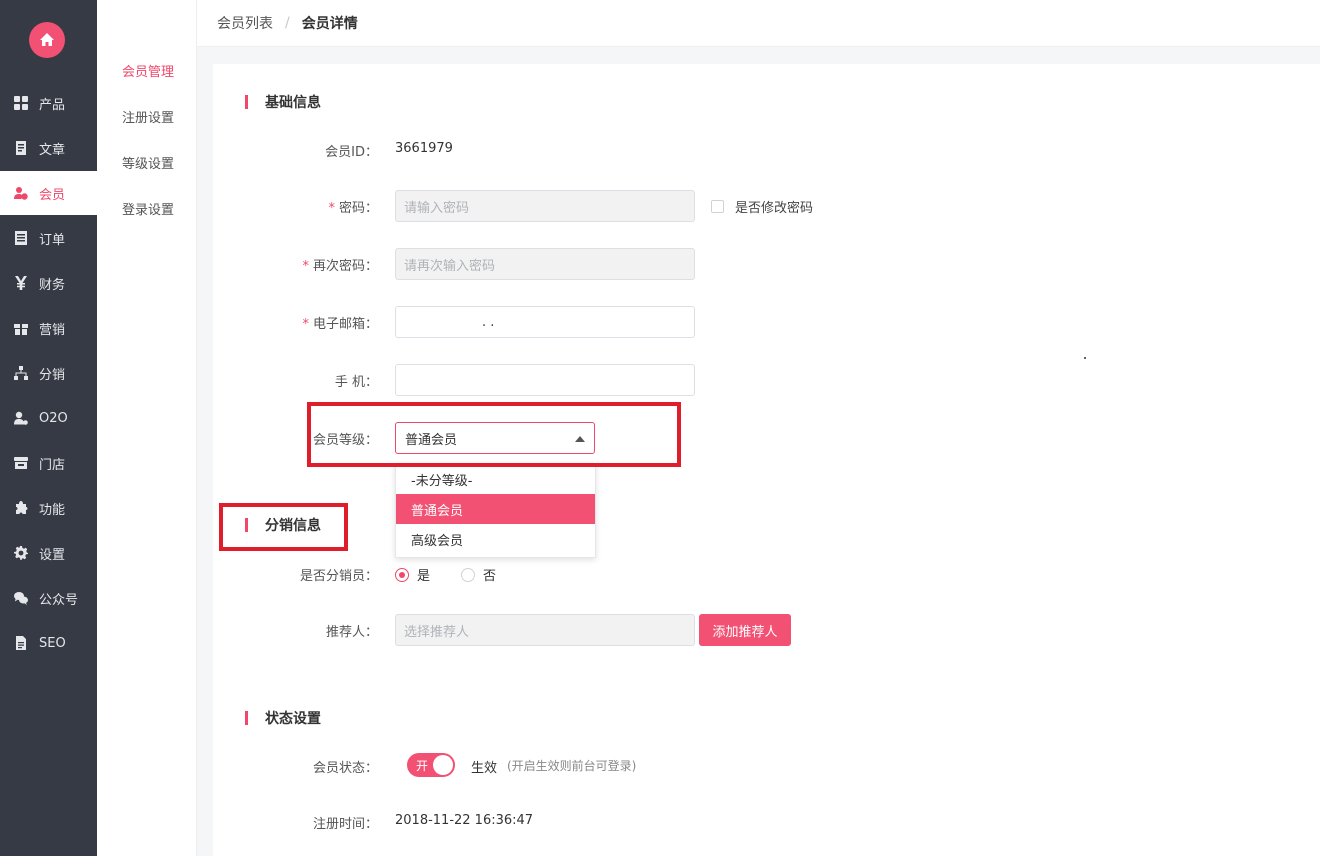  I want to click on referrer-input: 选择推荐人, so click(545, 630).